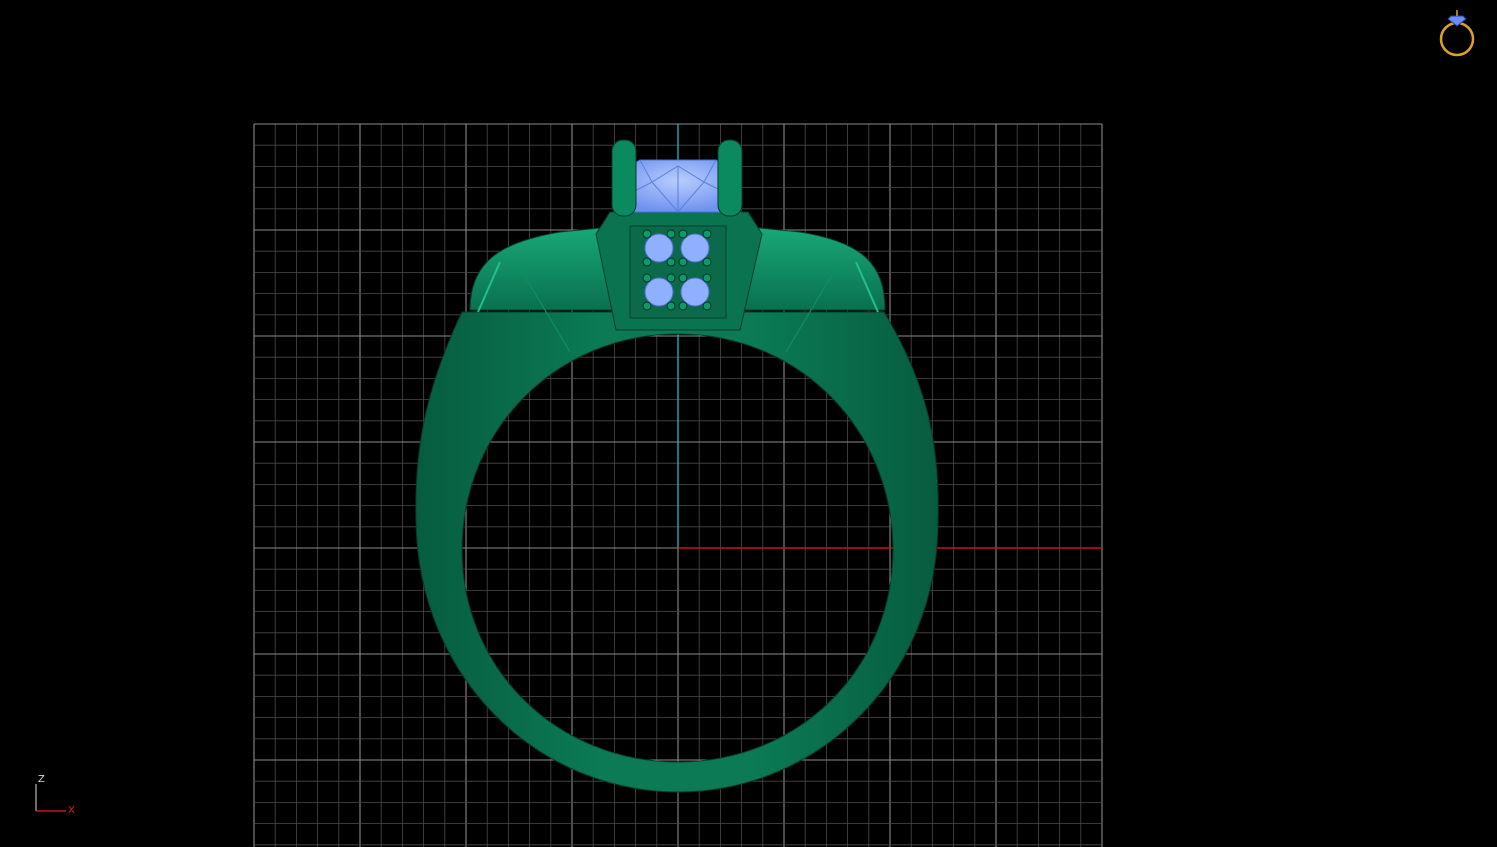 The image size is (1497, 847). Describe the element at coordinates (1457, 33) in the screenshot. I see `ring-icon` at that location.